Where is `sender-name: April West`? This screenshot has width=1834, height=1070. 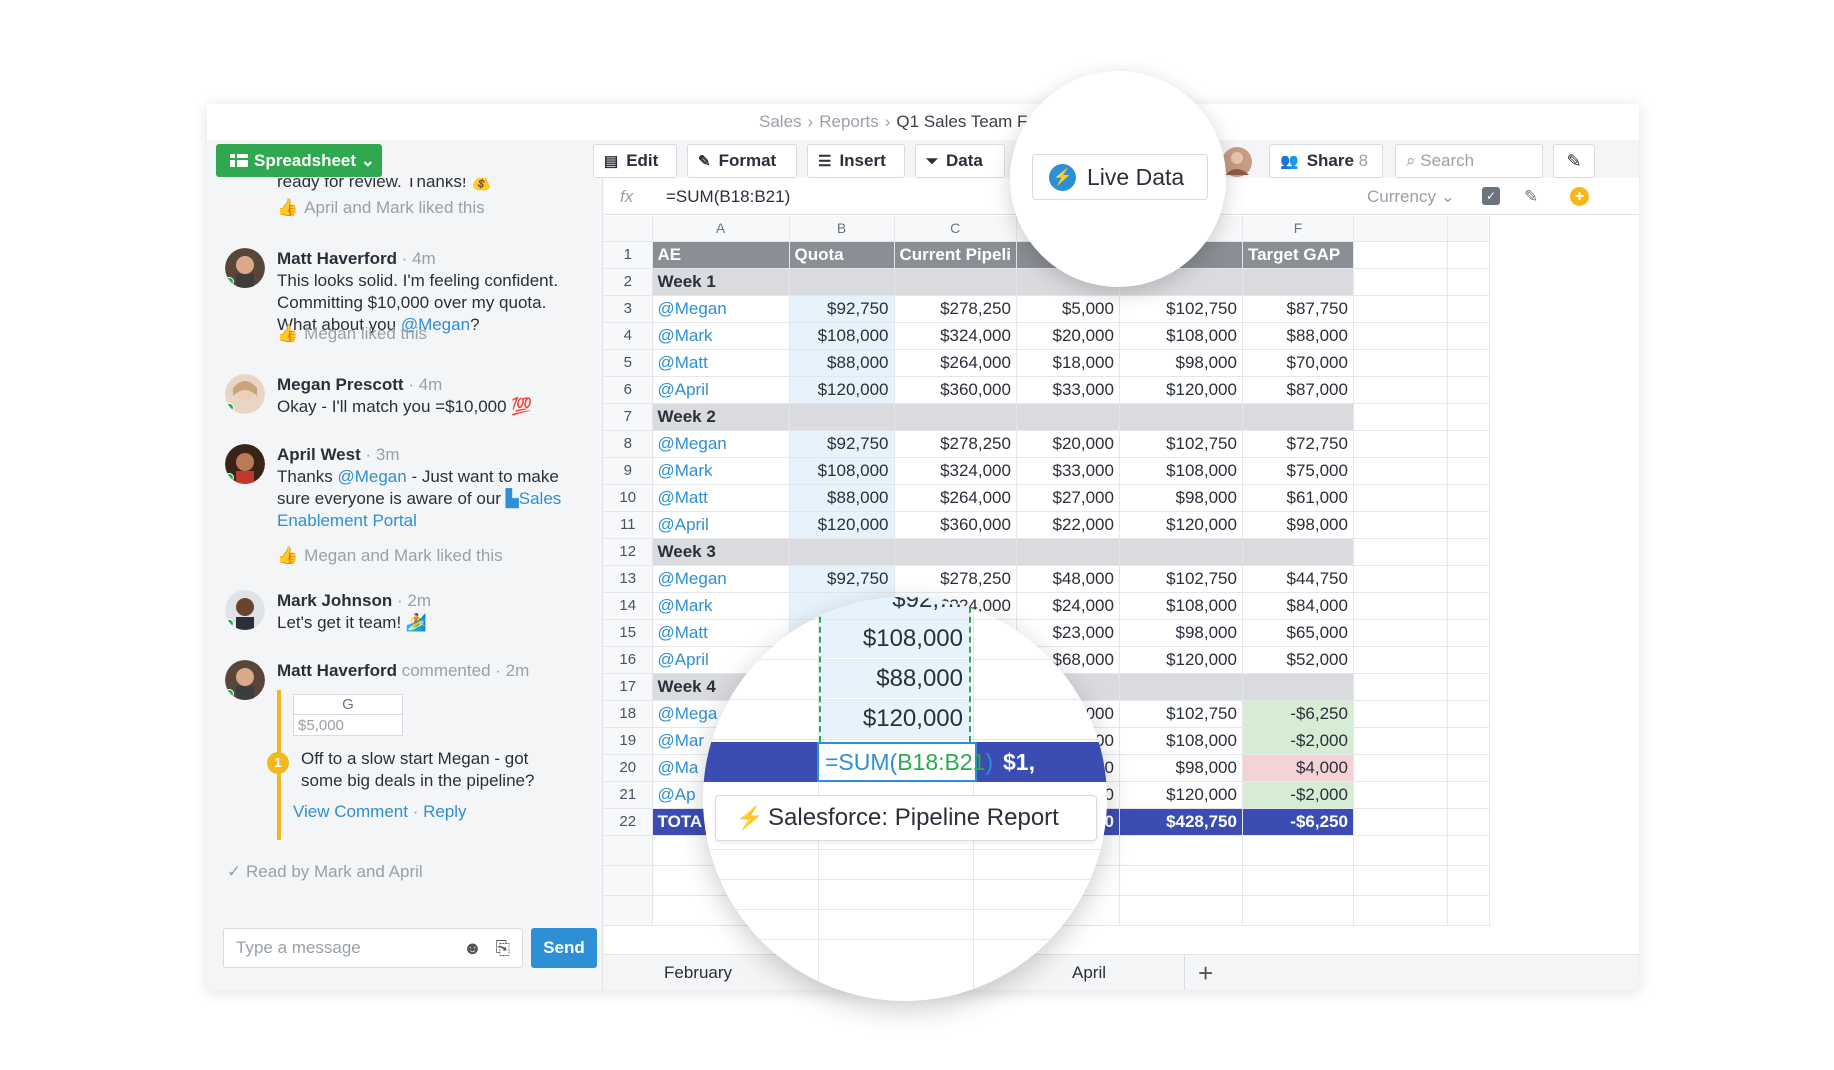
sender-name: April West is located at coordinates (319, 454).